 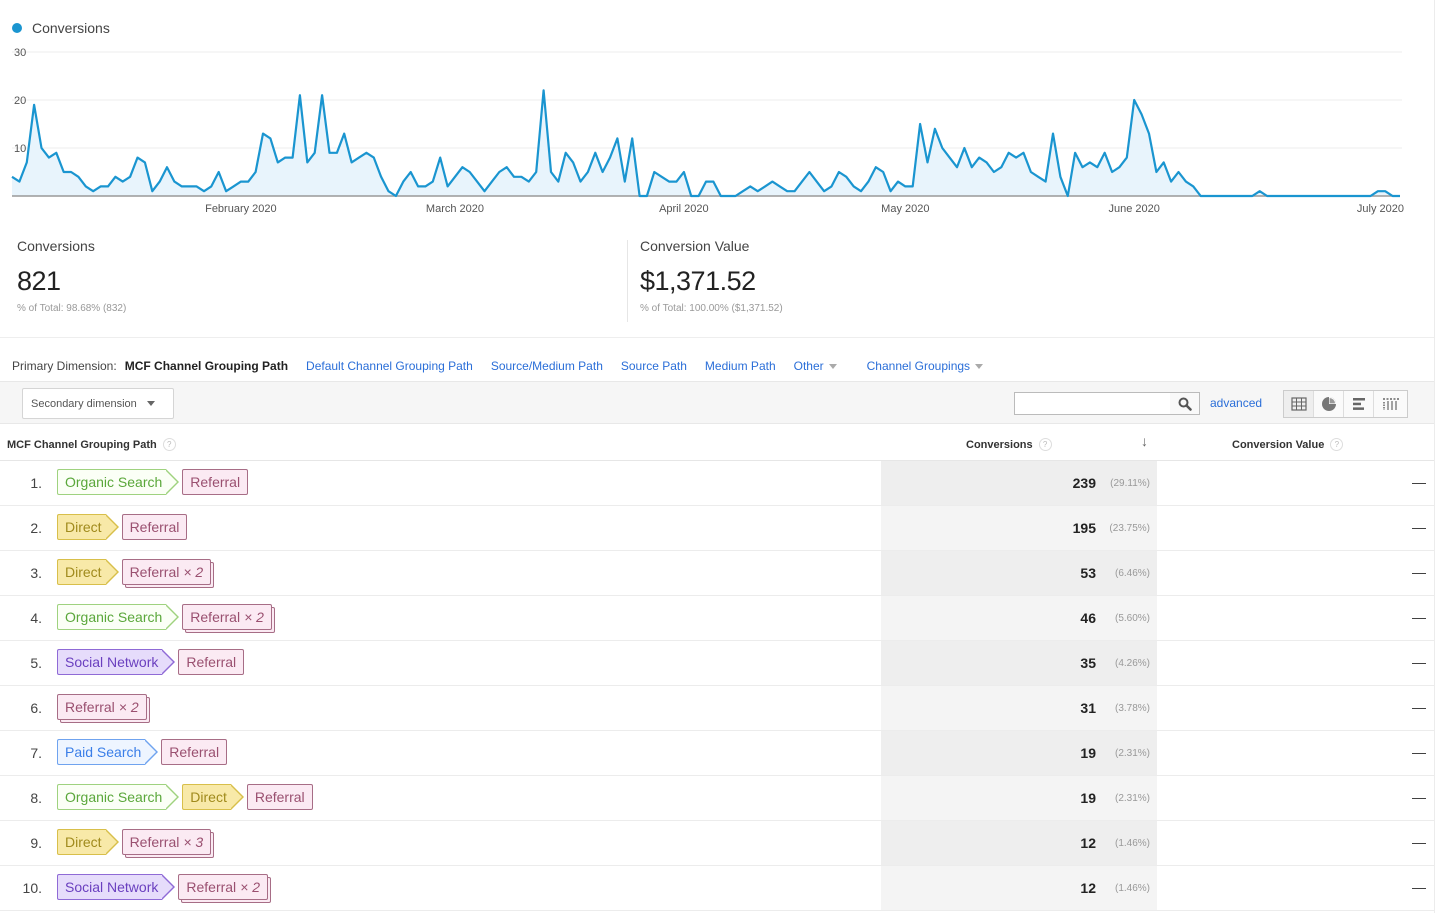 I want to click on channel-path: Direct Referral × 2, so click(x=137, y=572).